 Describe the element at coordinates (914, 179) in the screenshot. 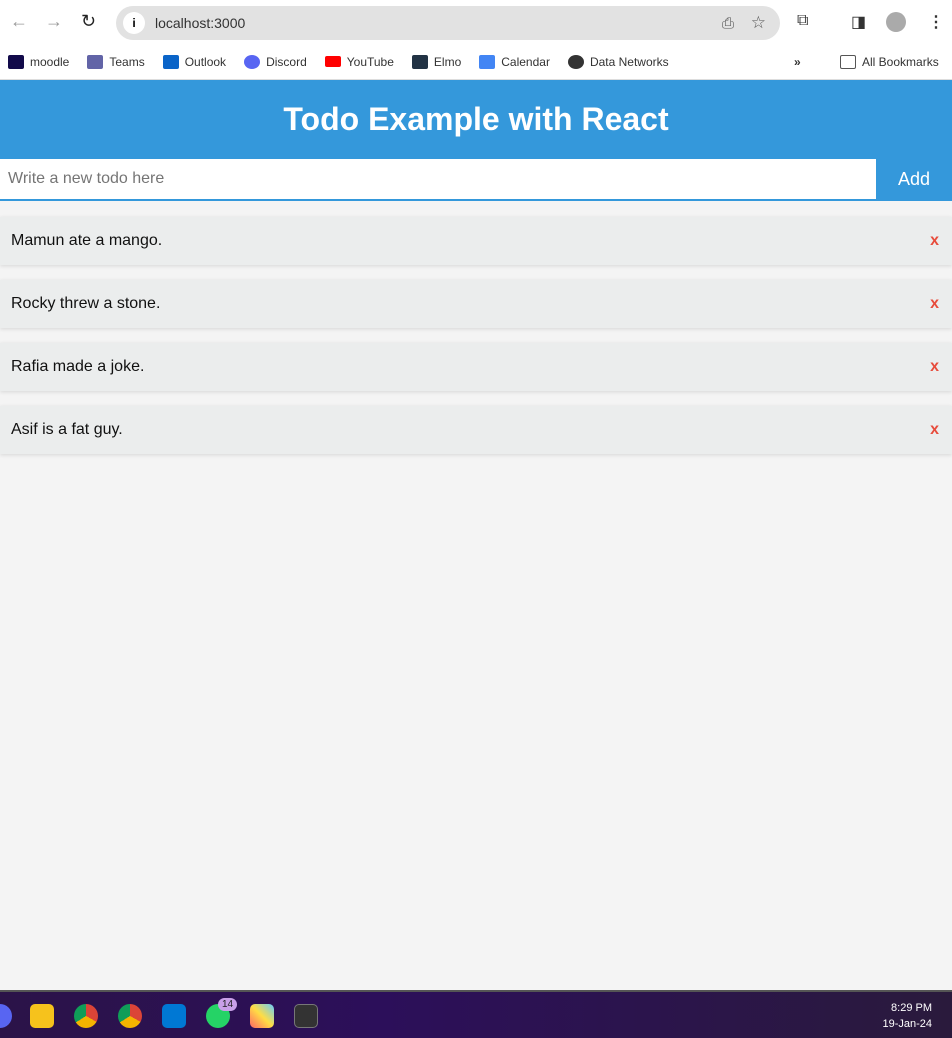

I see `add-button: Add` at that location.